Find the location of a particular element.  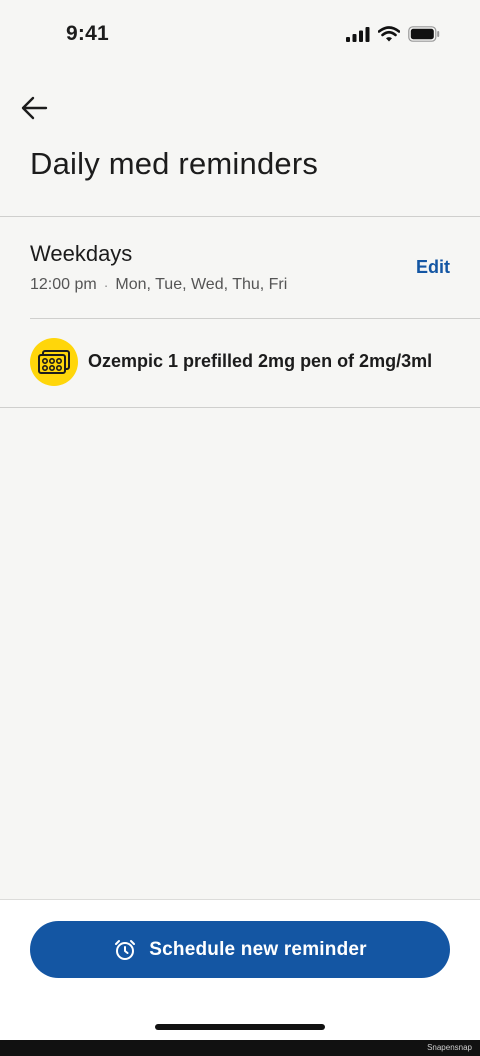

wifi-icon is located at coordinates (389, 34).